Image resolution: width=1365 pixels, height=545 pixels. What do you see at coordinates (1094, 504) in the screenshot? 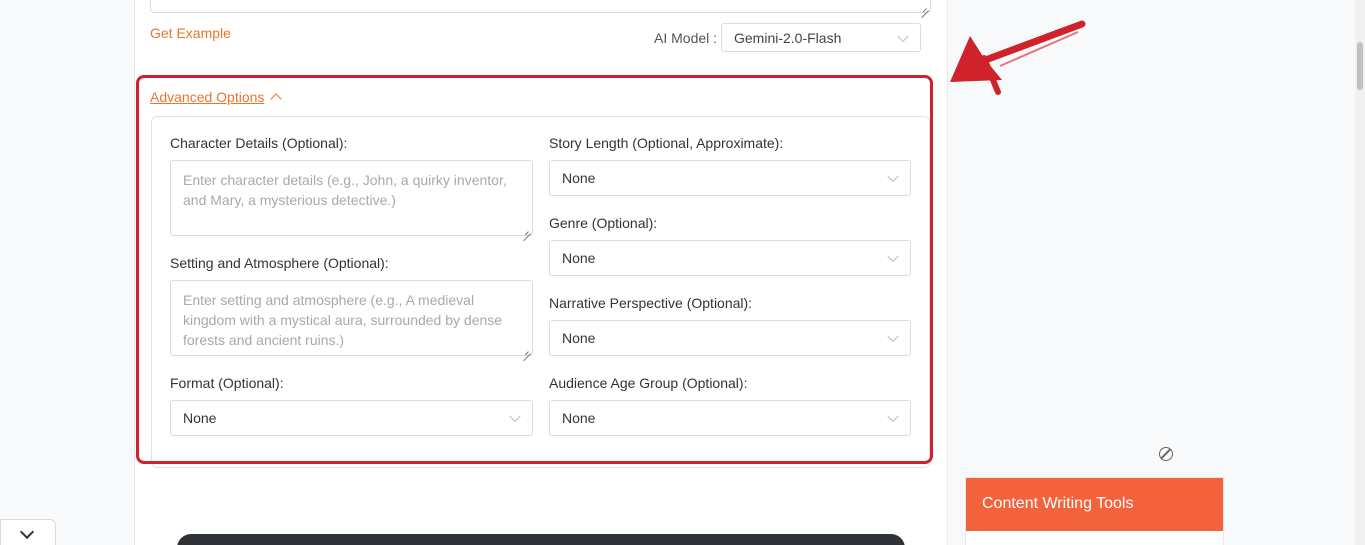
I see `content-writing-tools-title: Content Writing Tools` at bounding box center [1094, 504].